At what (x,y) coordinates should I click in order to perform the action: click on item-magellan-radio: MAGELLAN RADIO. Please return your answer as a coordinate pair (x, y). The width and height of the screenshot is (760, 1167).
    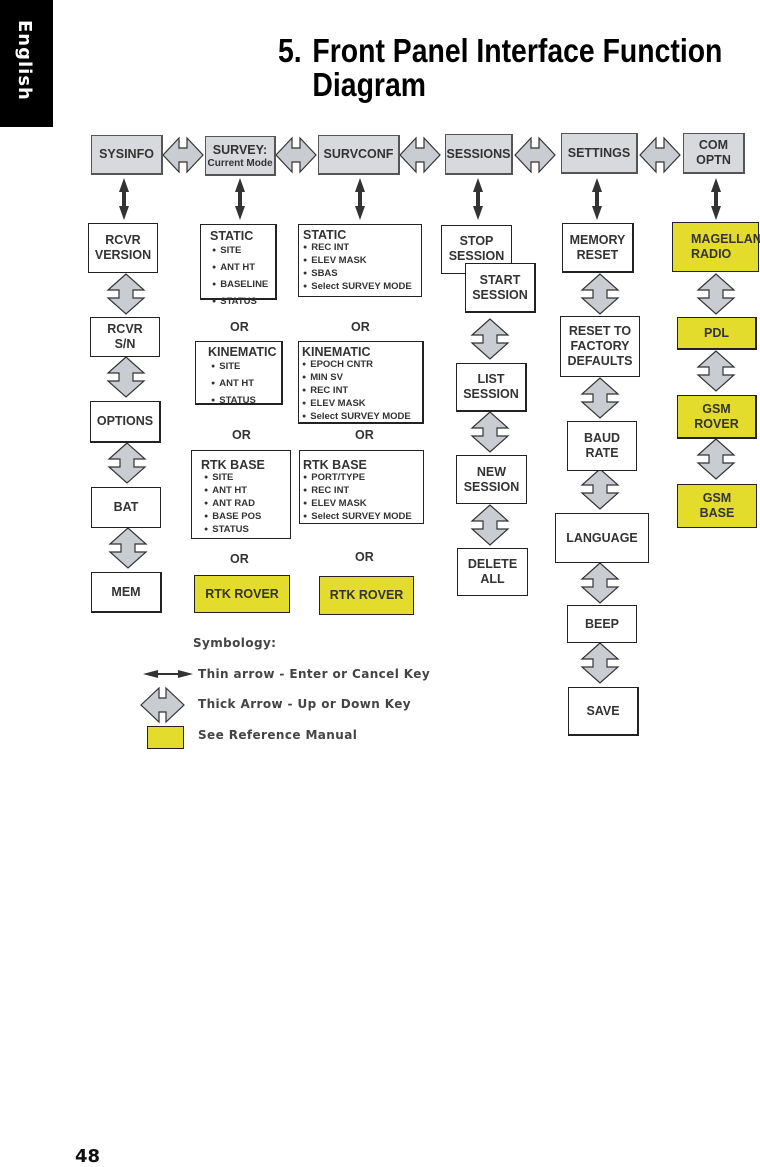
    Looking at the image, I should click on (716, 247).